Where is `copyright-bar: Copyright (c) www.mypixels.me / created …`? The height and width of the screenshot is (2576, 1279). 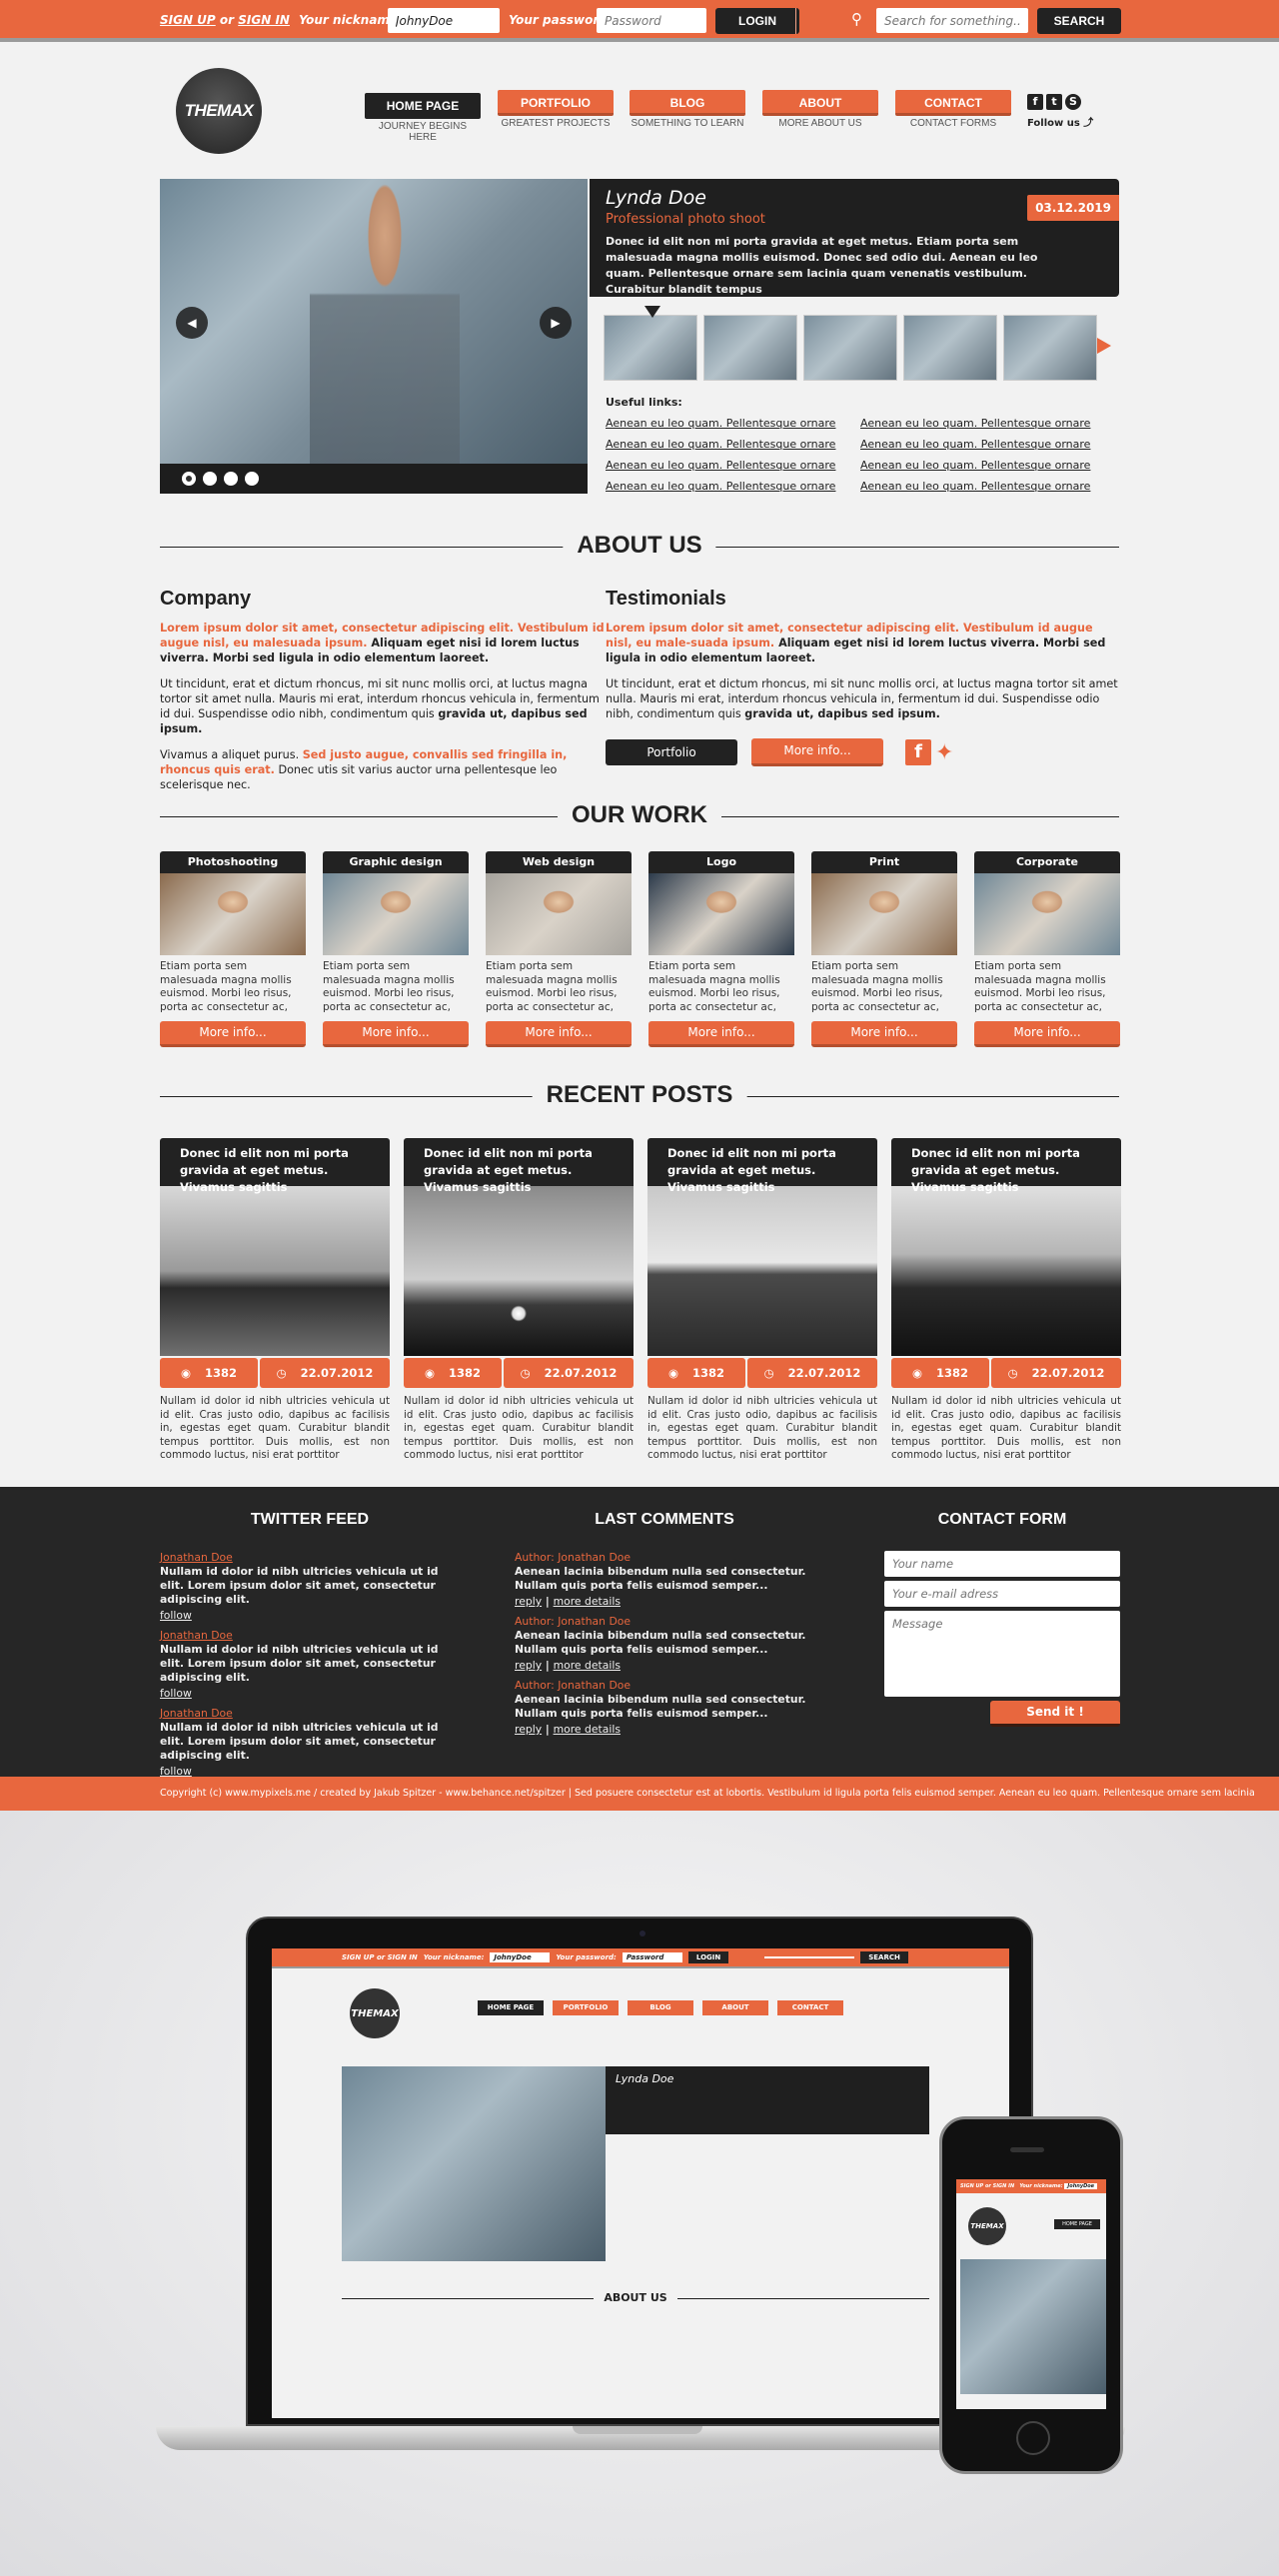
copyright-bar: Copyright (c) www.mypixels.me / created … is located at coordinates (639, 1794).